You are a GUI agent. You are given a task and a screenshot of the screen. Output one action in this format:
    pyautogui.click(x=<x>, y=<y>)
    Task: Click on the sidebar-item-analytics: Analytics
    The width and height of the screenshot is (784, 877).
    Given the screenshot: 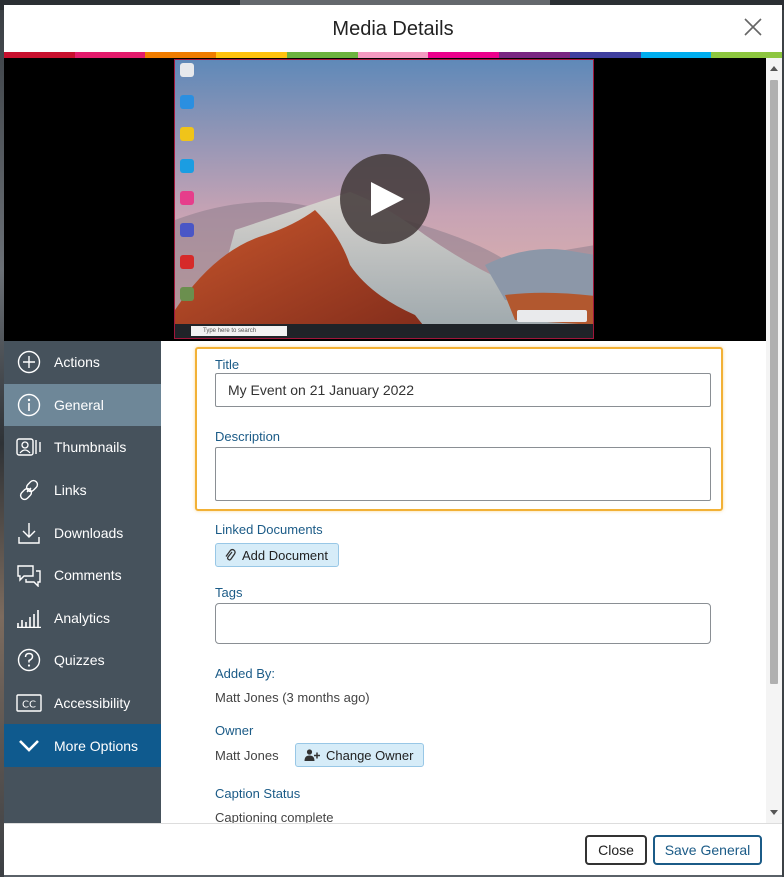 What is the action you would take?
    pyautogui.click(x=82, y=618)
    